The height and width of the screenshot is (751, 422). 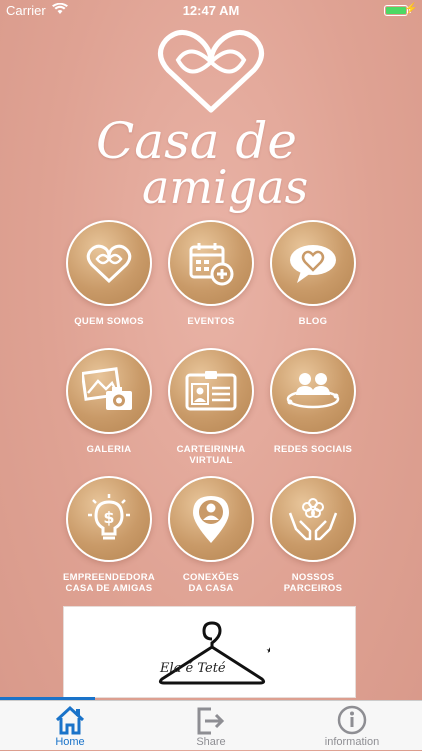 I want to click on tab-home: Home, so click(x=70, y=726).